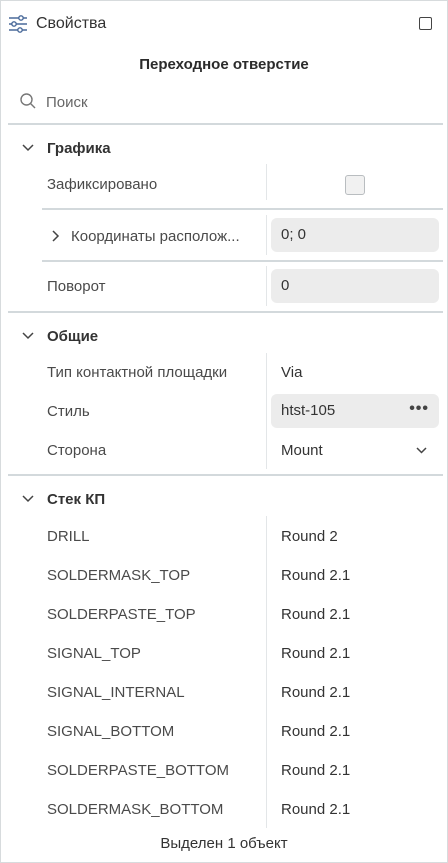 The image size is (448, 863). What do you see at coordinates (79, 148) in the screenshot?
I see `section-label: Графика` at bounding box center [79, 148].